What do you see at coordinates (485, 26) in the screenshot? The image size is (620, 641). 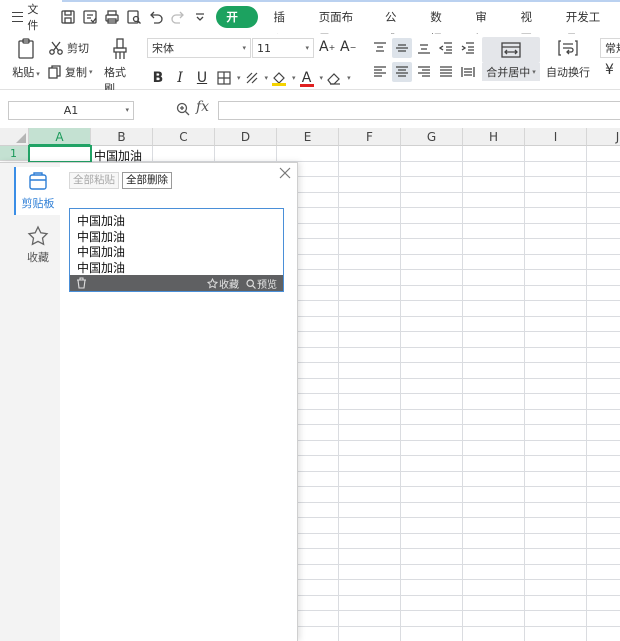 I see `tab-review: 审阅` at bounding box center [485, 26].